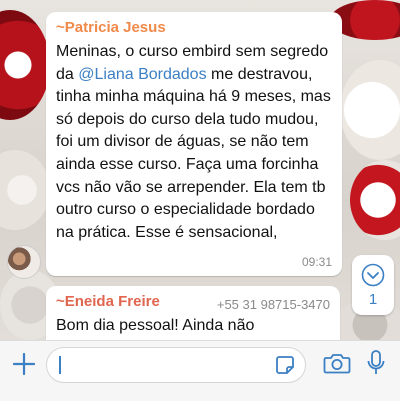 The height and width of the screenshot is (401, 400). What do you see at coordinates (373, 275) in the screenshot?
I see `chevron-down-icon` at bounding box center [373, 275].